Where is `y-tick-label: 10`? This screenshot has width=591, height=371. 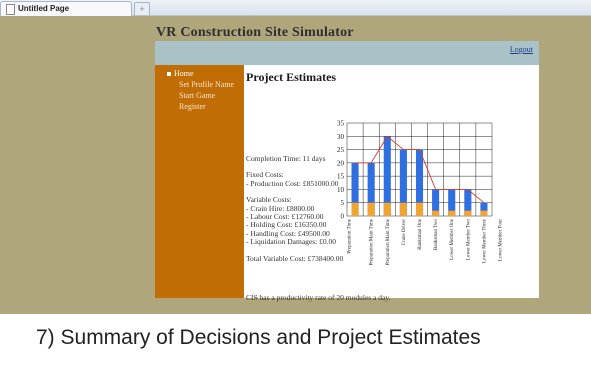
y-tick-label: 10 is located at coordinates (341, 190).